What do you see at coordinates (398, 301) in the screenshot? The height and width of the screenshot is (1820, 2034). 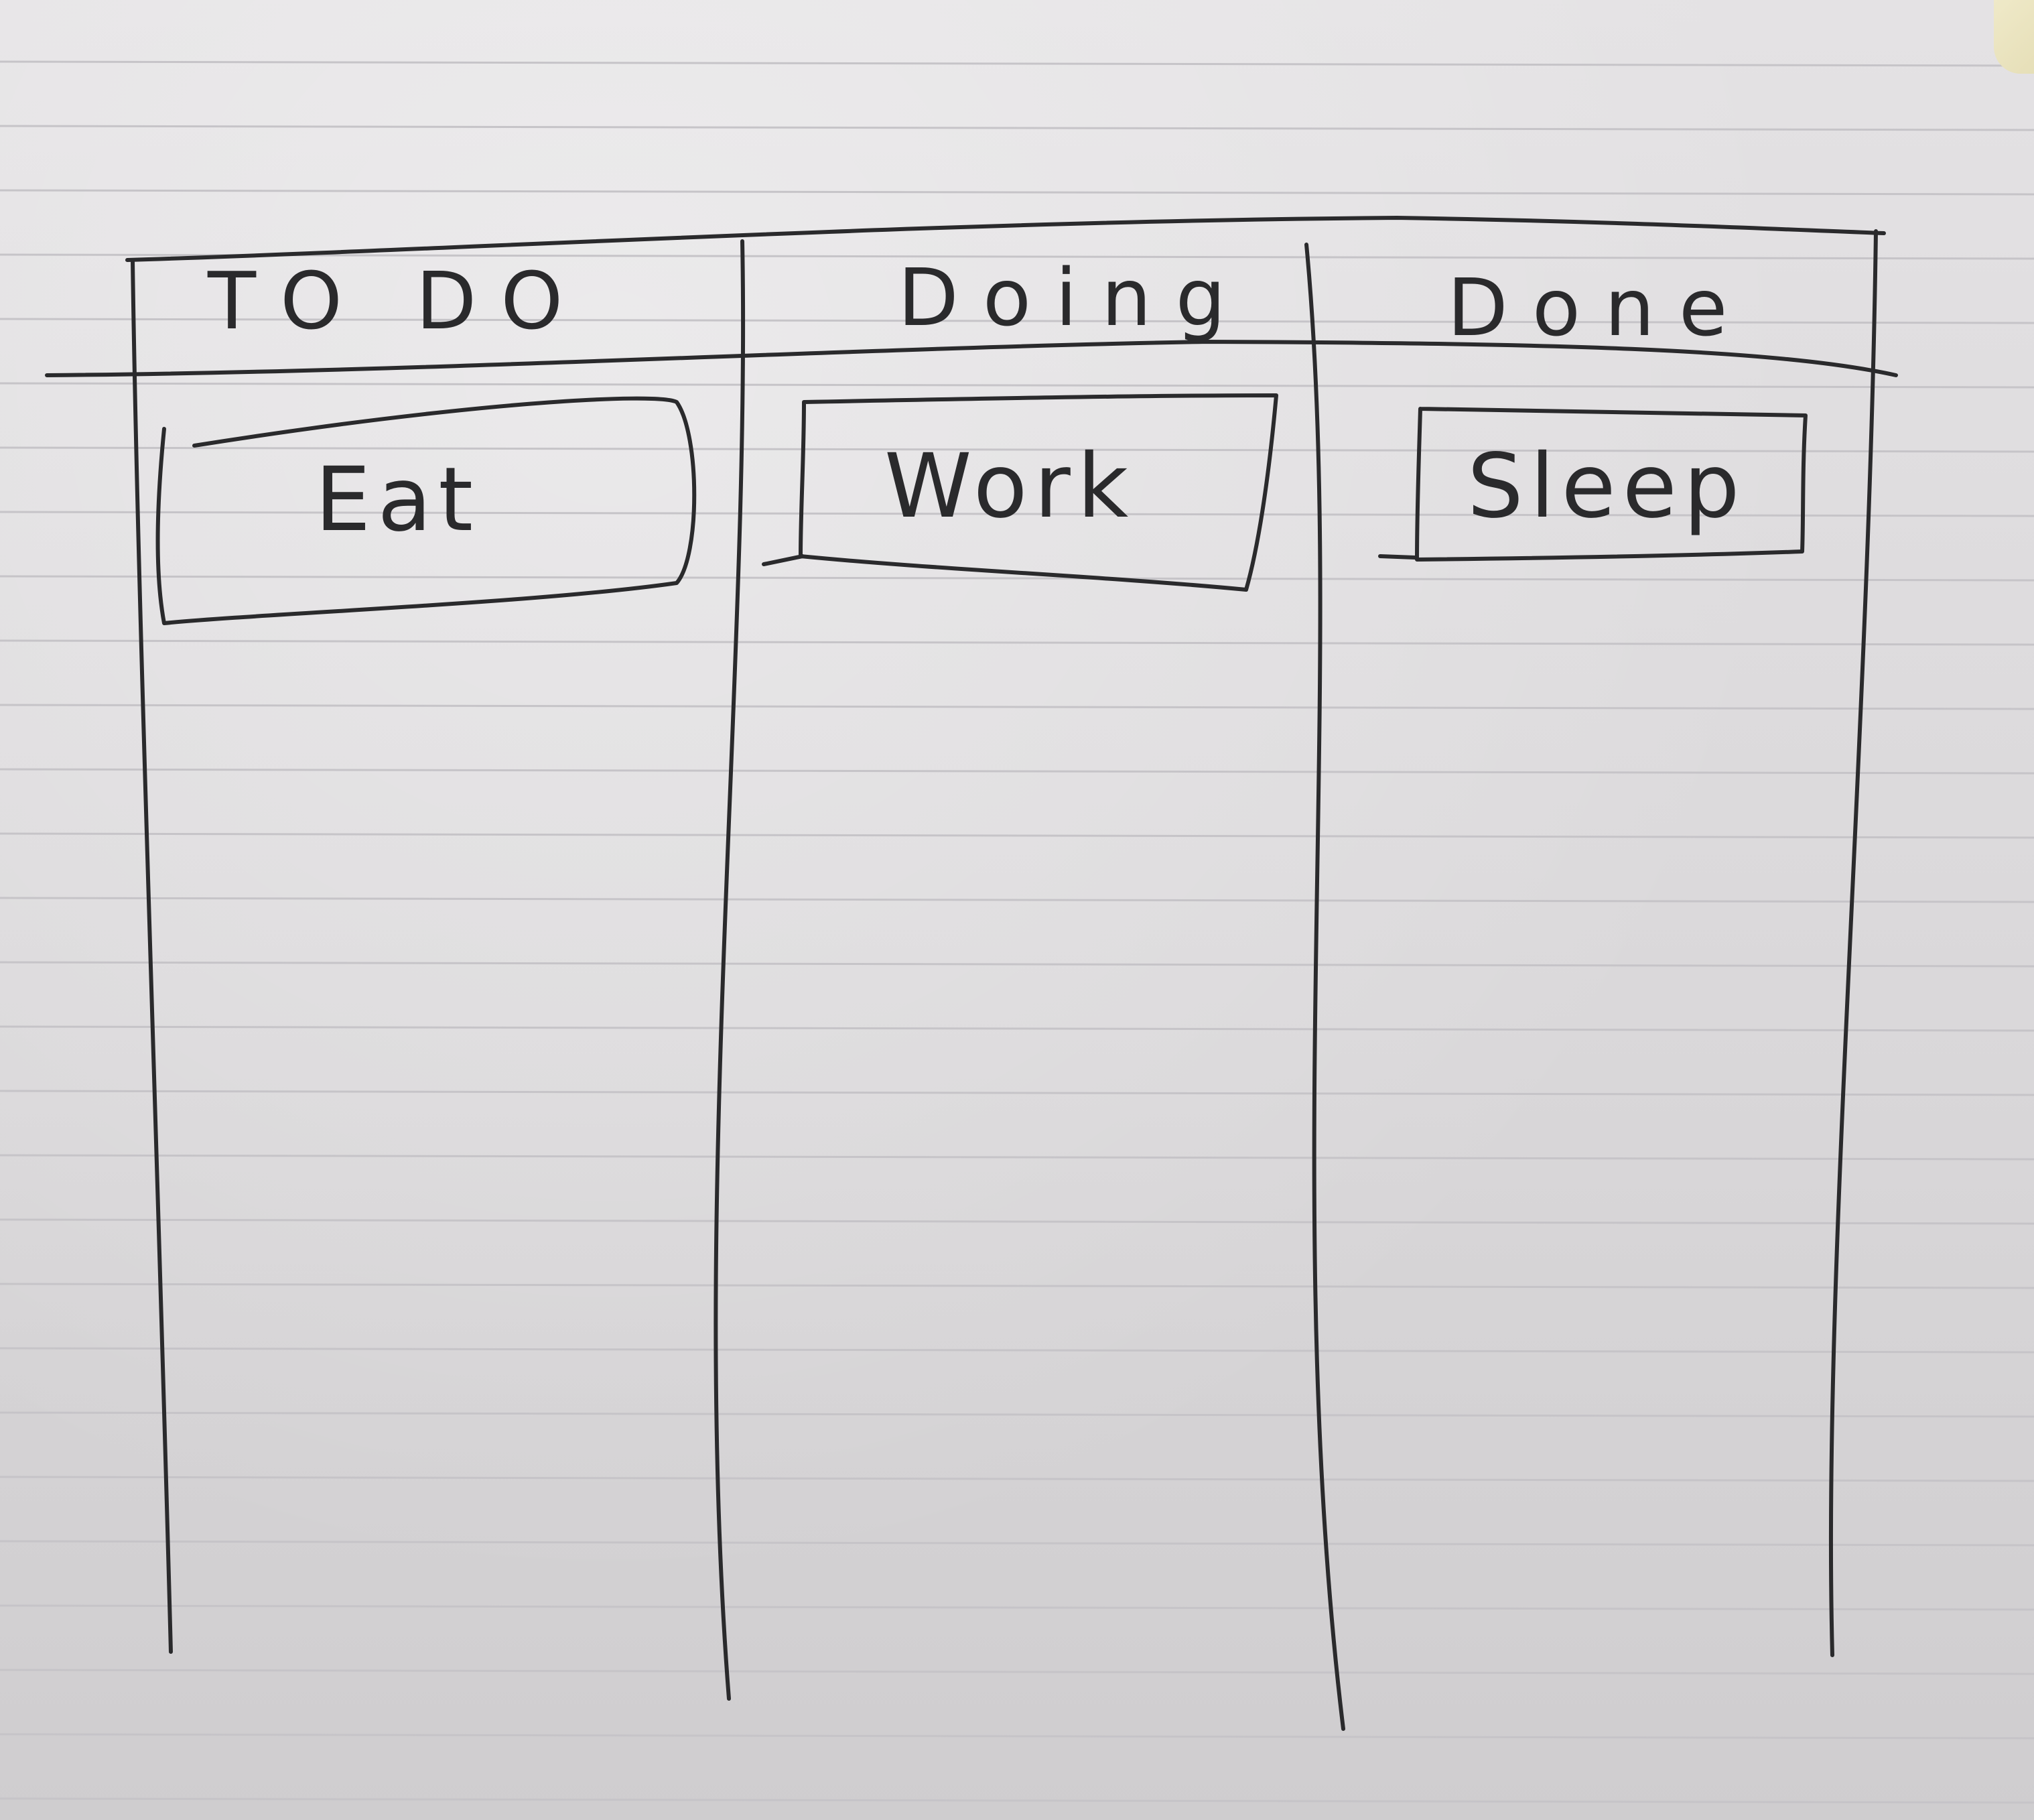 I see `column-title-todo: TO DO` at bounding box center [398, 301].